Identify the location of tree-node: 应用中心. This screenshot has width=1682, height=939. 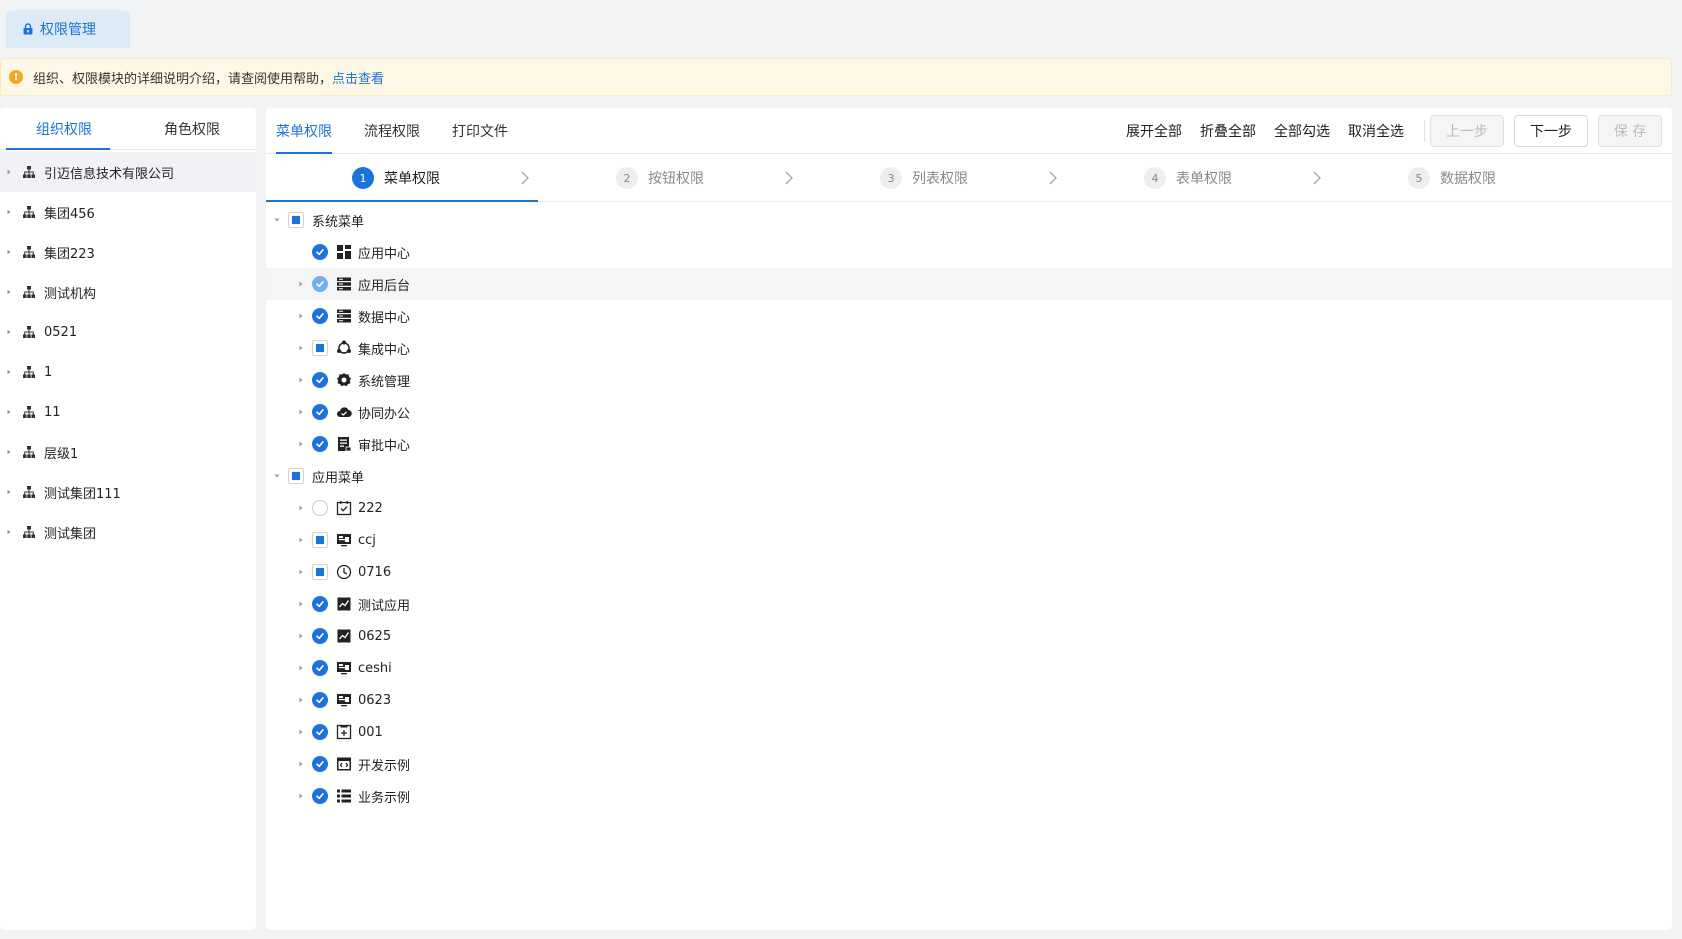
(969, 252).